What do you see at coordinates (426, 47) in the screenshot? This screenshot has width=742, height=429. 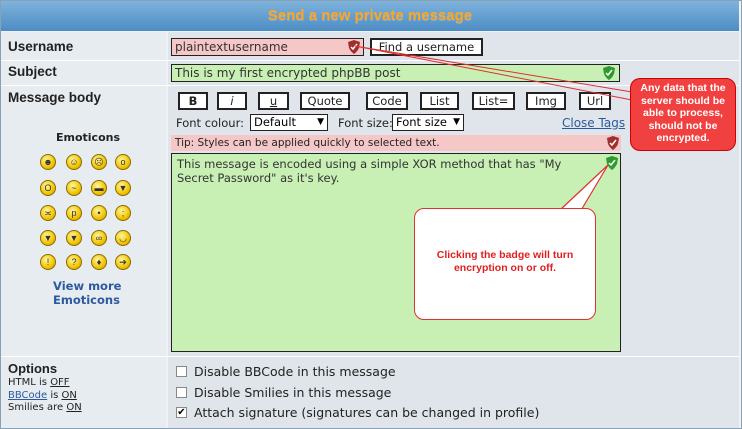 I see `find-username-button: Find a username` at bounding box center [426, 47].